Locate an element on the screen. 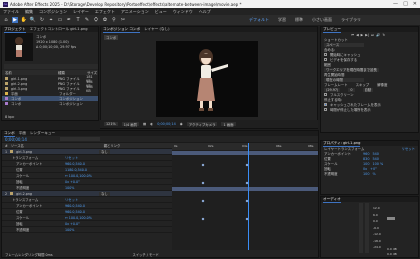 Image resolution: width=420 pixels, height=259 pixels. menu-effect: エフェクト is located at coordinates (105, 12).